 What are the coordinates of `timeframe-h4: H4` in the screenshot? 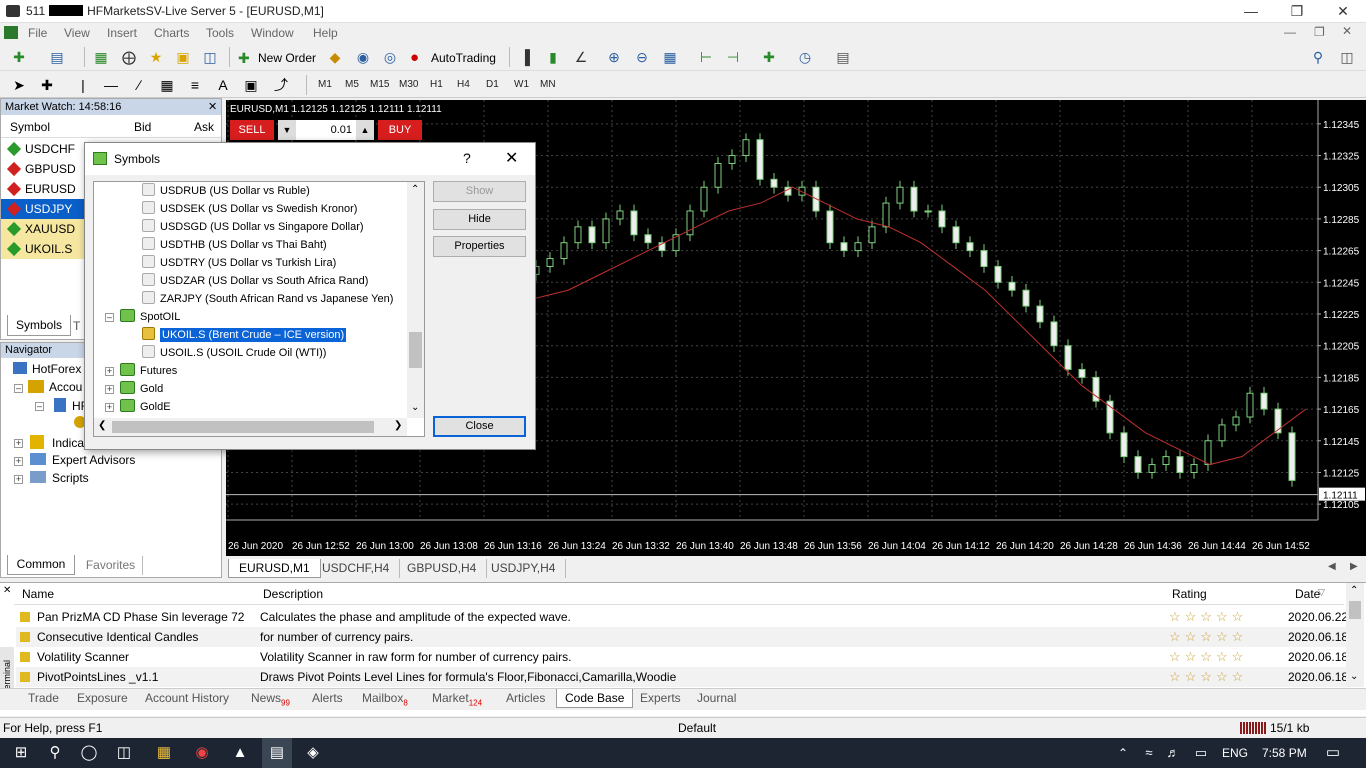 It's located at (463, 84).